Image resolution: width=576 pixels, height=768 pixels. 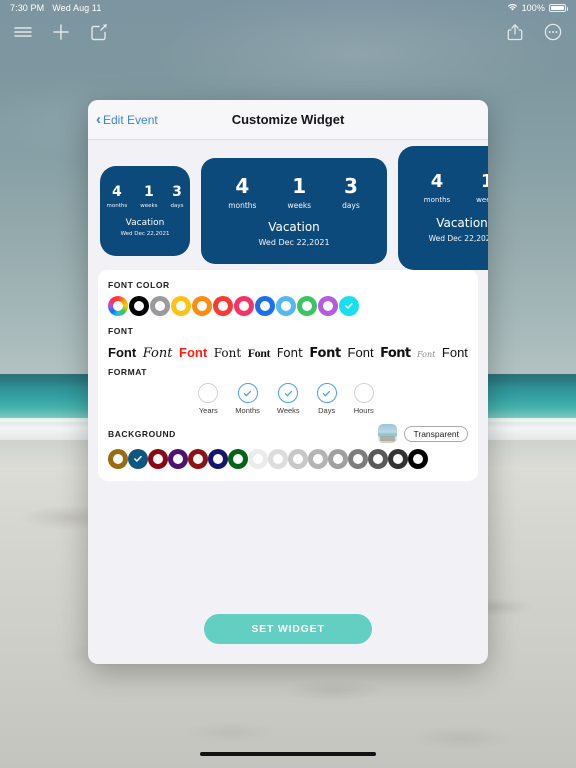 What do you see at coordinates (98, 119) in the screenshot?
I see `chevron-left-icon: ‹` at bounding box center [98, 119].